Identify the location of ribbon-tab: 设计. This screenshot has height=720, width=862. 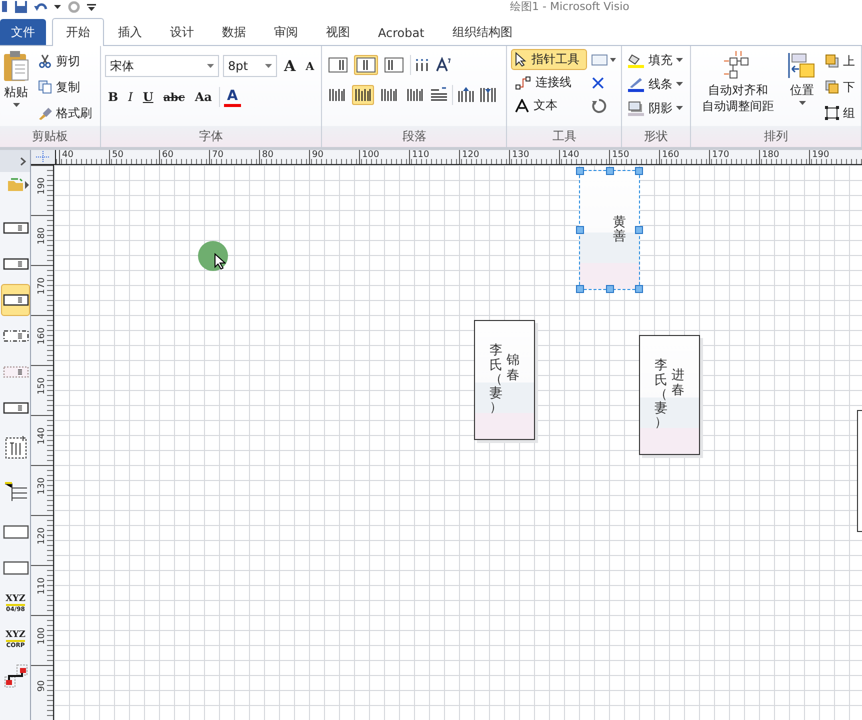
(182, 32).